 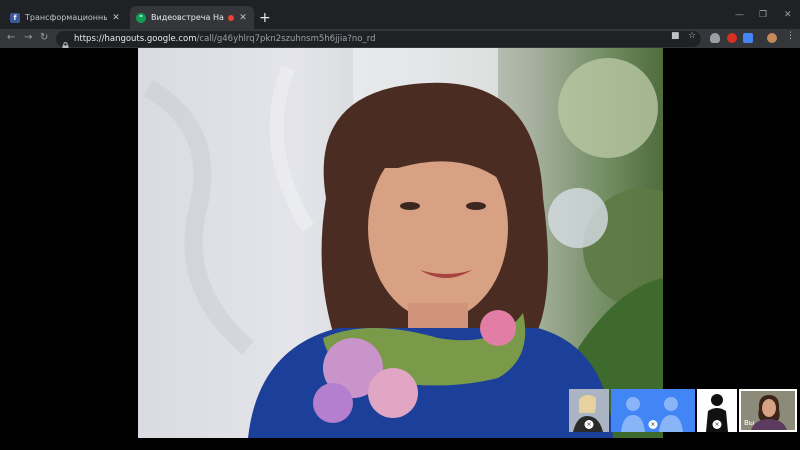 I want to click on new-tab-button: +, so click(x=265, y=18).